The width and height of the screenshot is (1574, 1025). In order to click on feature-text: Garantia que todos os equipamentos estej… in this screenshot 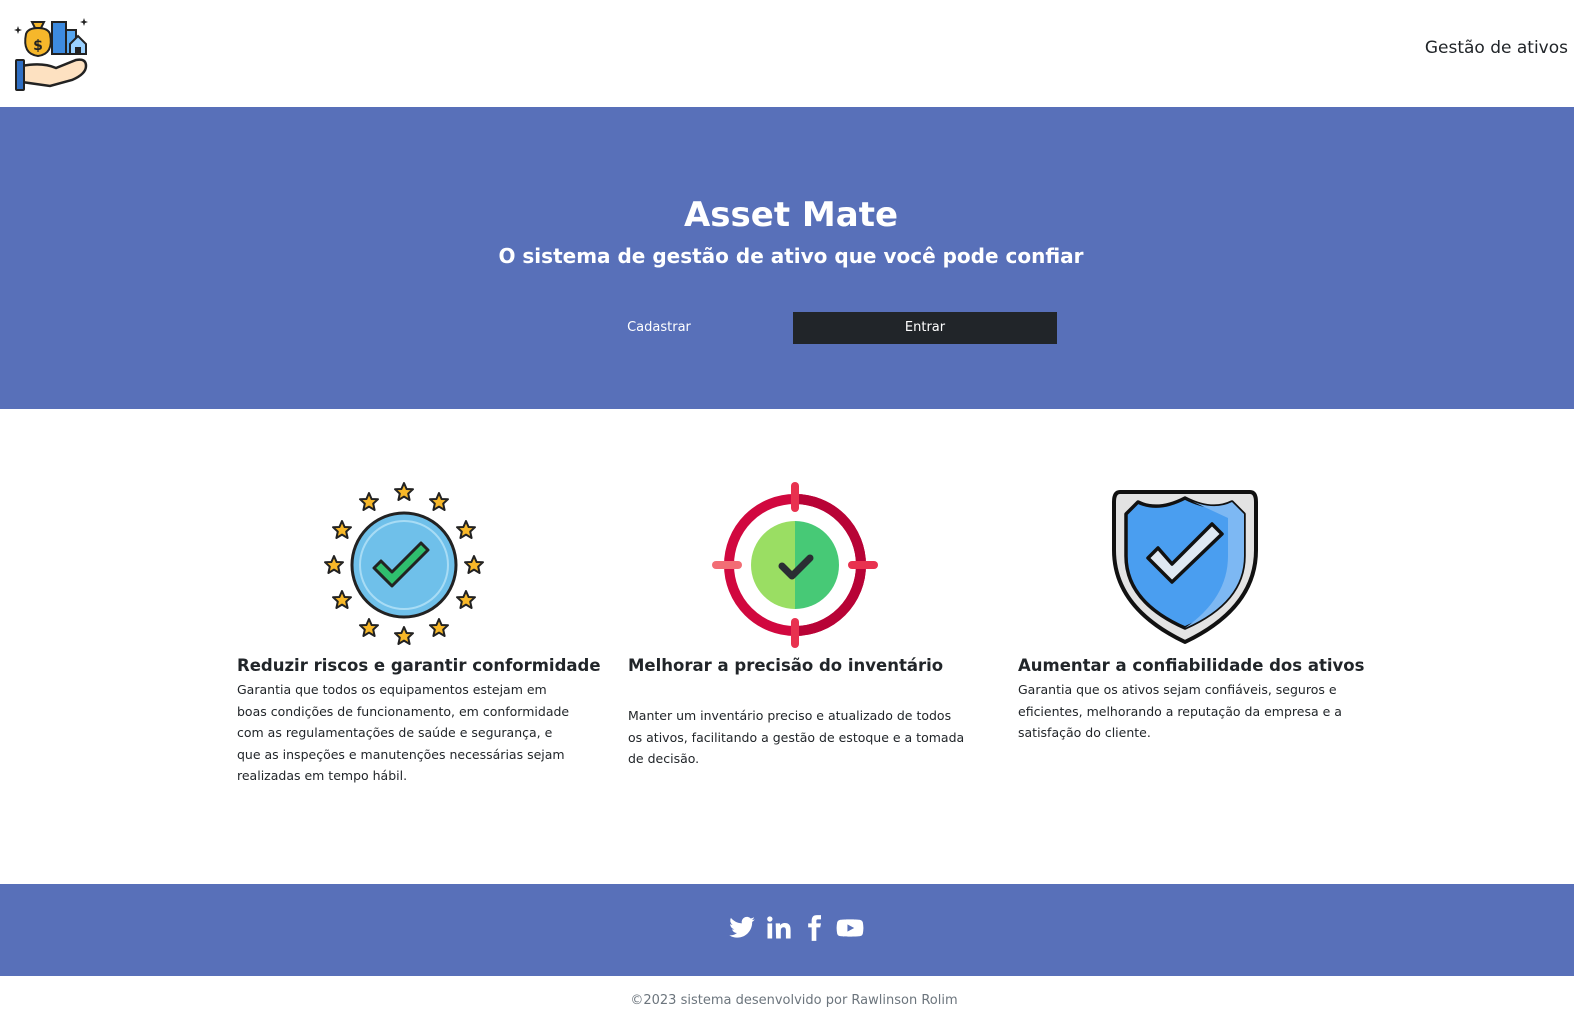, I will do `click(403, 732)`.